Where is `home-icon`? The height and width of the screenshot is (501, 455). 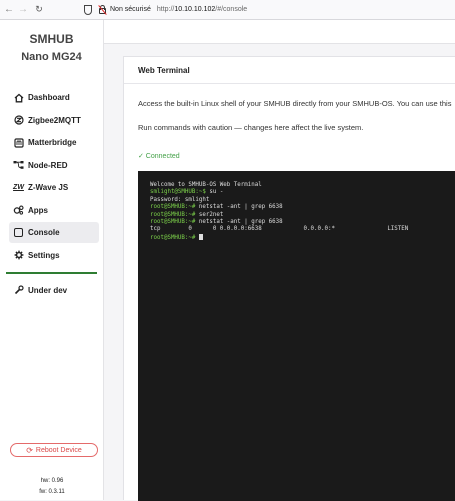 home-icon is located at coordinates (18, 97).